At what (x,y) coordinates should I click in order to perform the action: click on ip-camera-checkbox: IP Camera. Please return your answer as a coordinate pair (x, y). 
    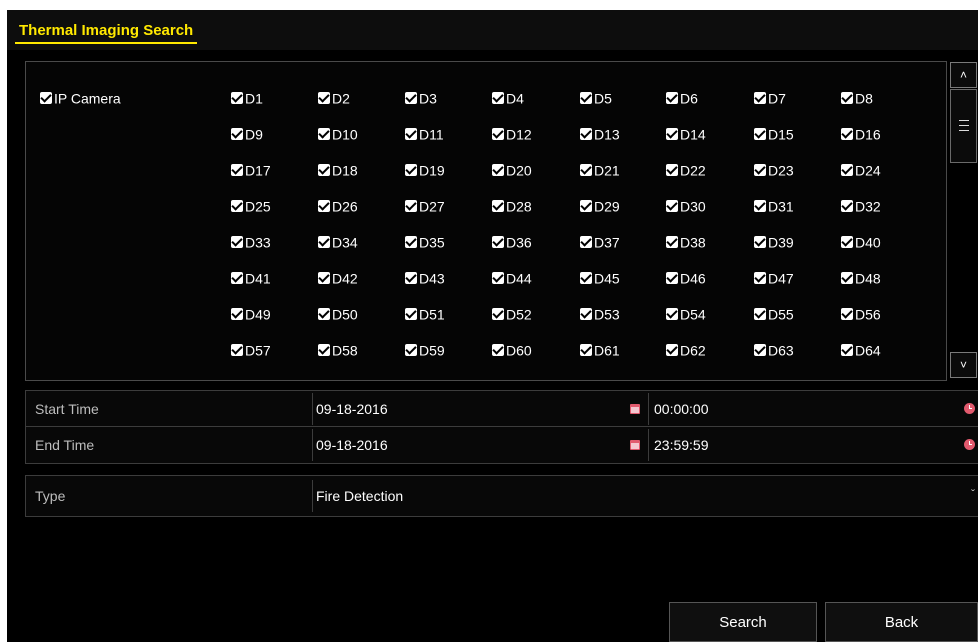
    Looking at the image, I should click on (80, 97).